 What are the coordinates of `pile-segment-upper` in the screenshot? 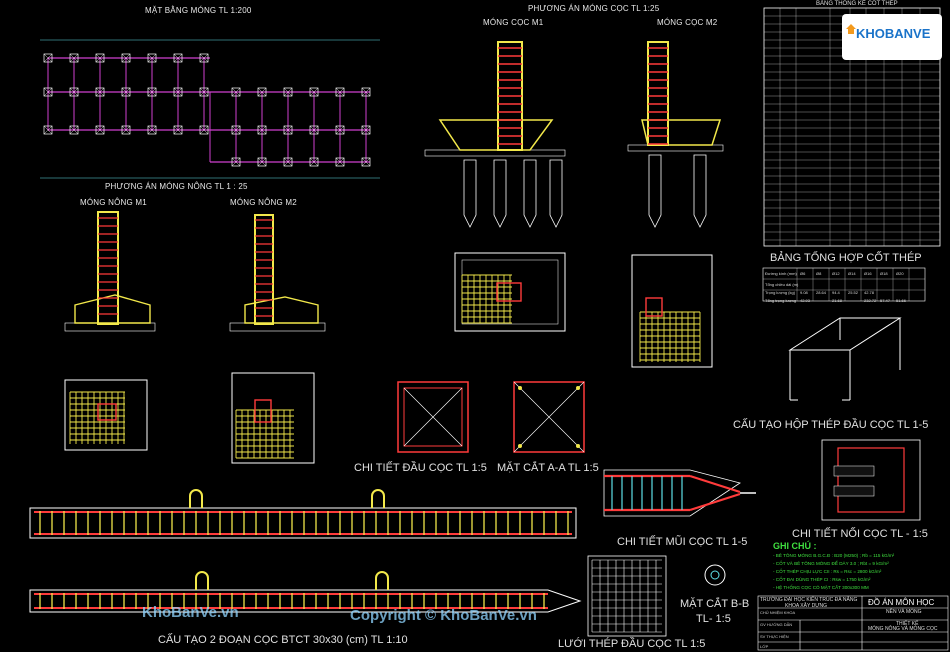 It's located at (303, 514).